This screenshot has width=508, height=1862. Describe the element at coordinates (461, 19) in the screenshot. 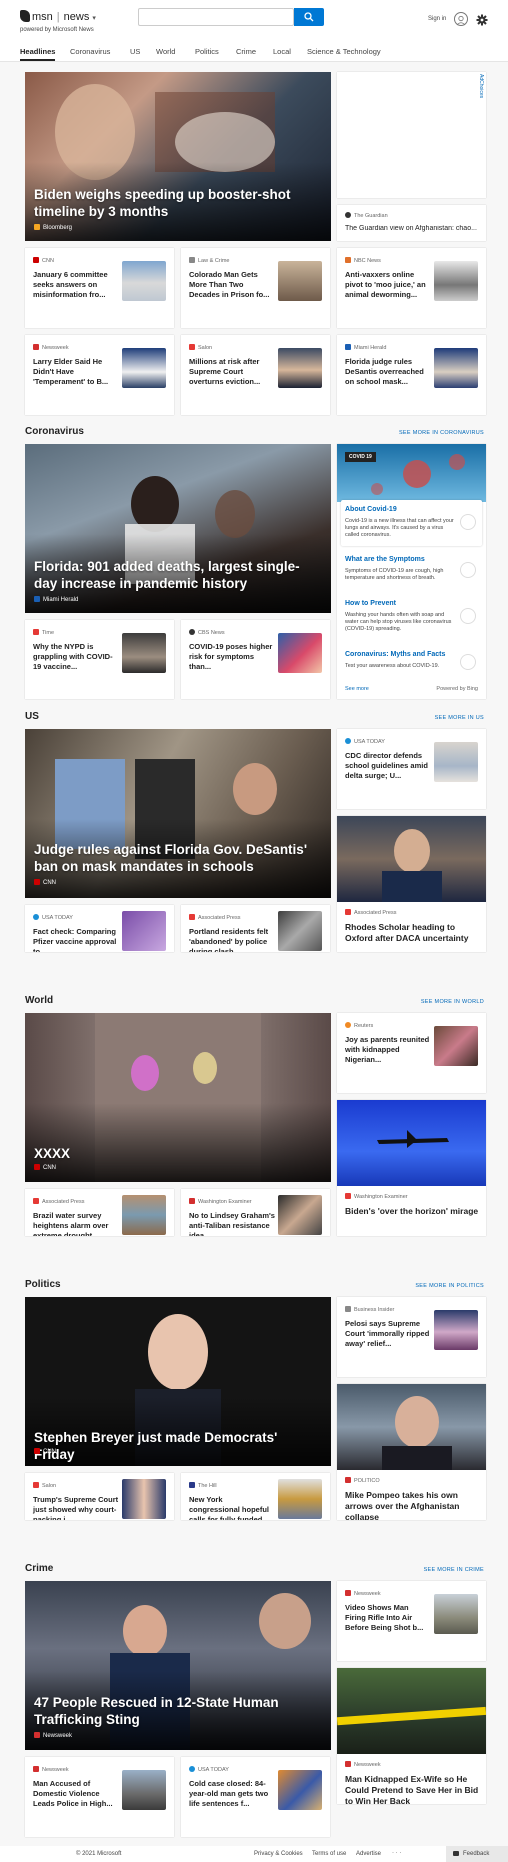

I see `avatar-icon` at that location.